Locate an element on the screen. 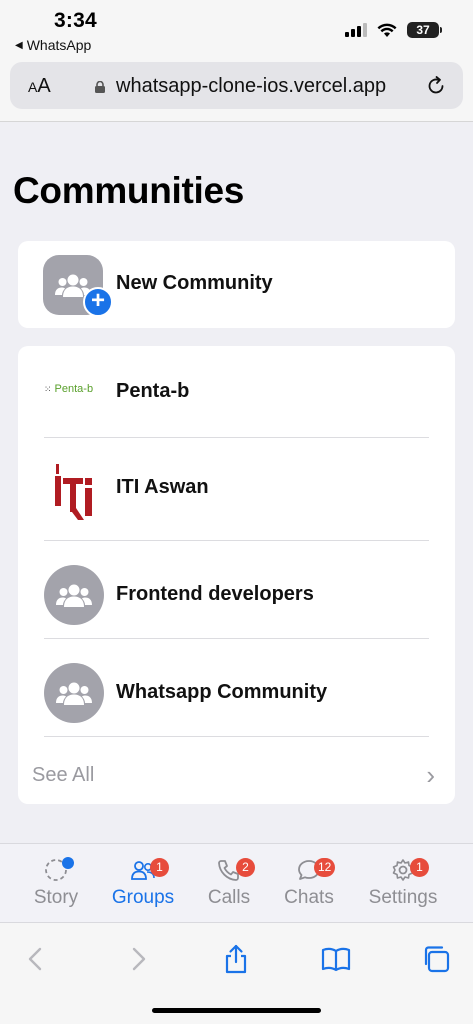 This screenshot has height=1024, width=473. story-unread-dot is located at coordinates (68, 863).